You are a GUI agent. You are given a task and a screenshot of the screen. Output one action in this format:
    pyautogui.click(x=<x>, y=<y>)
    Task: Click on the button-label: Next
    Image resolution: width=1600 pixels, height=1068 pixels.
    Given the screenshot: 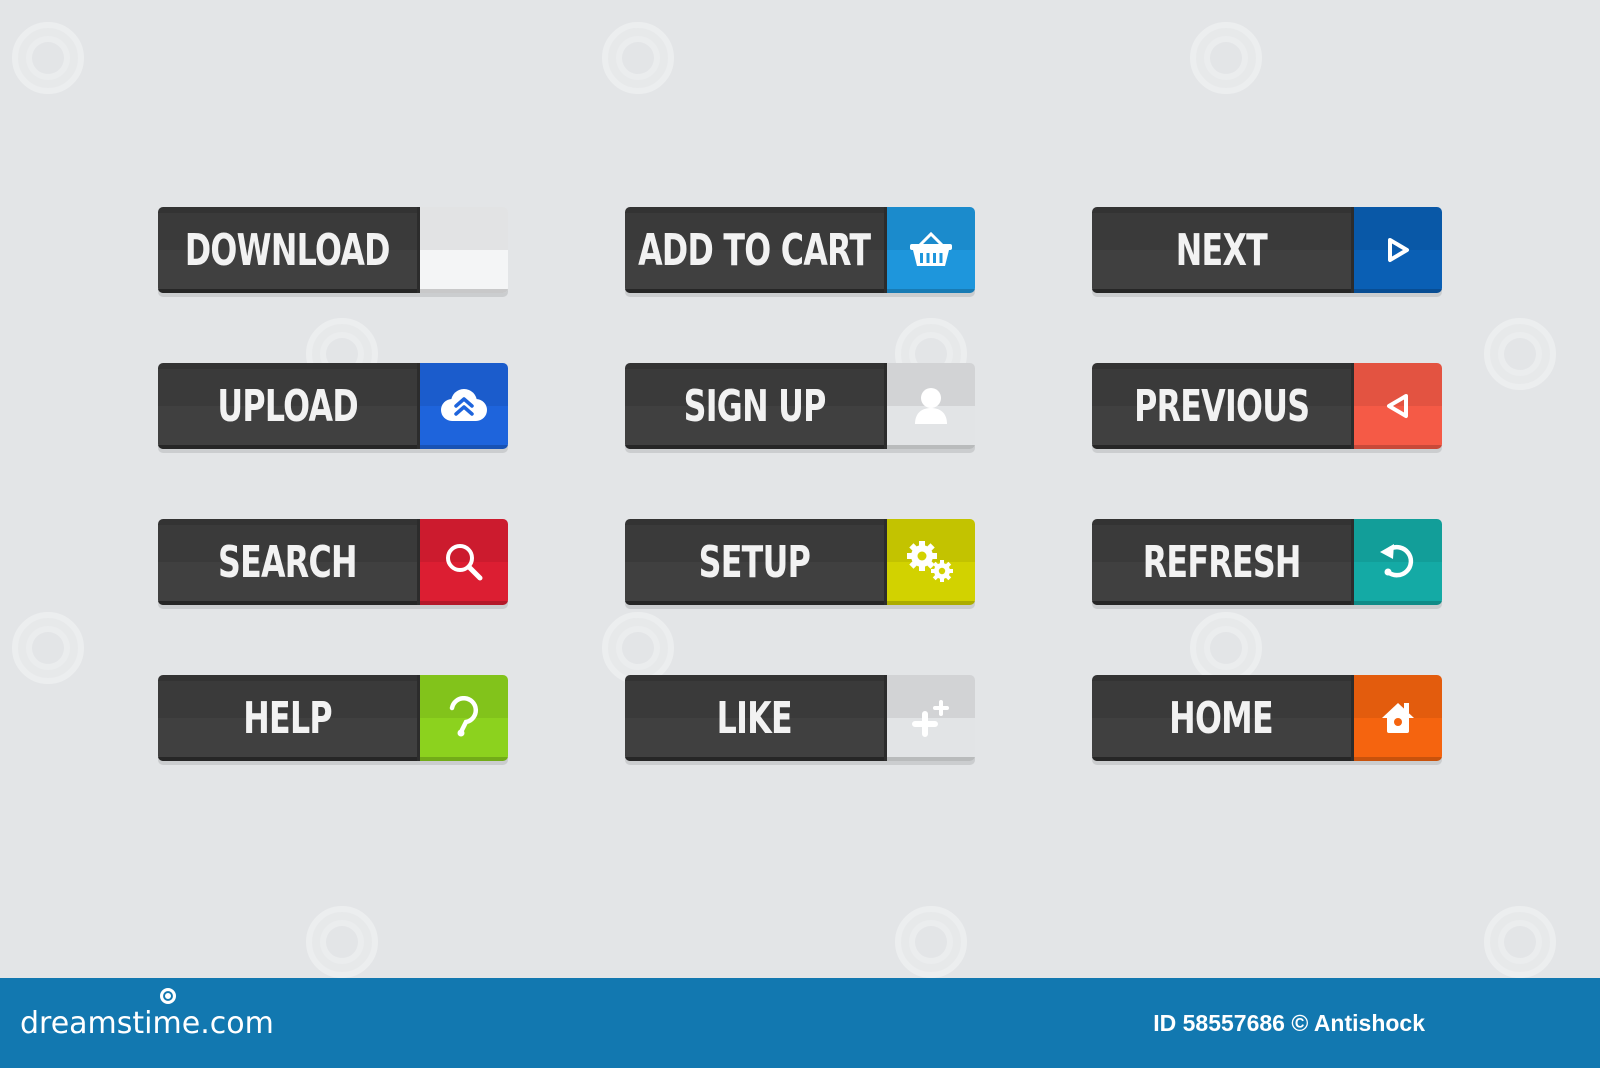 What is the action you would take?
    pyautogui.click(x=1221, y=250)
    